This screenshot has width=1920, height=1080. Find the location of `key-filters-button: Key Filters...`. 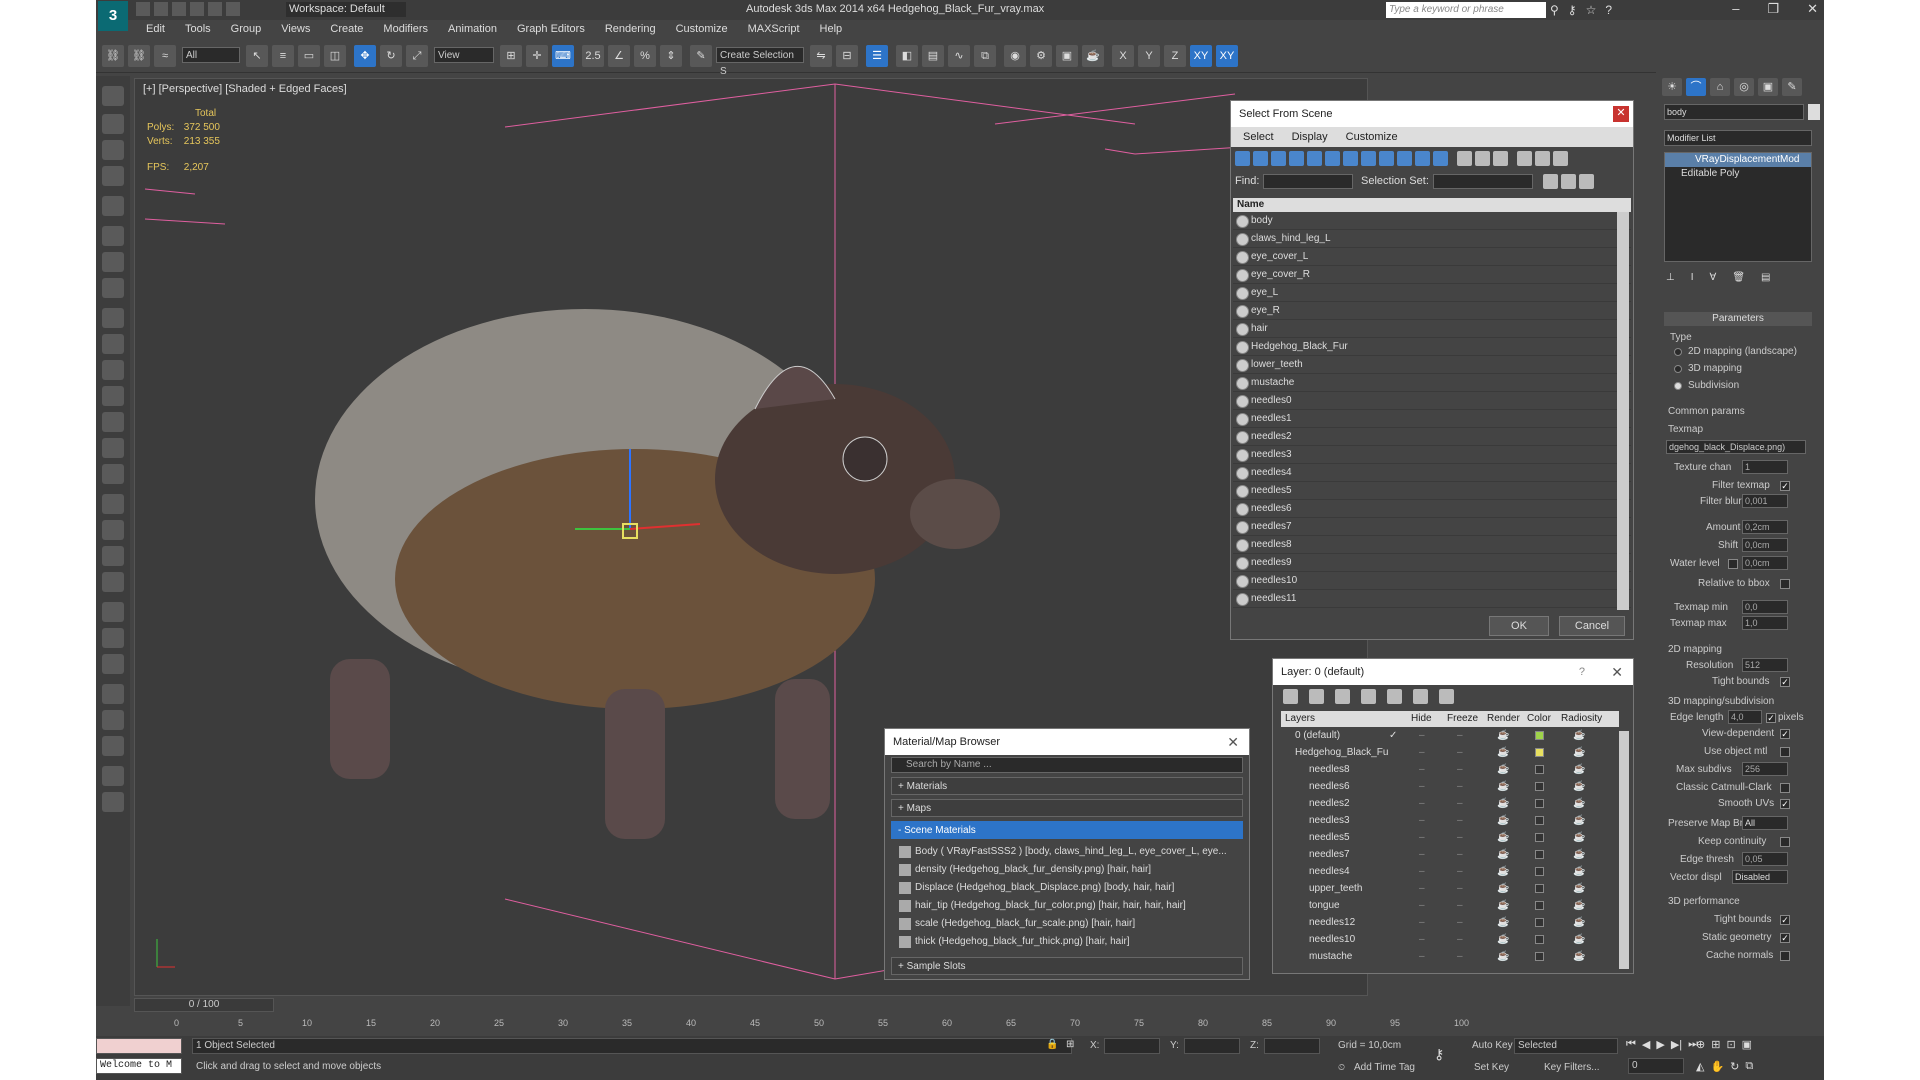

key-filters-button: Key Filters... is located at coordinates (1572, 1067).